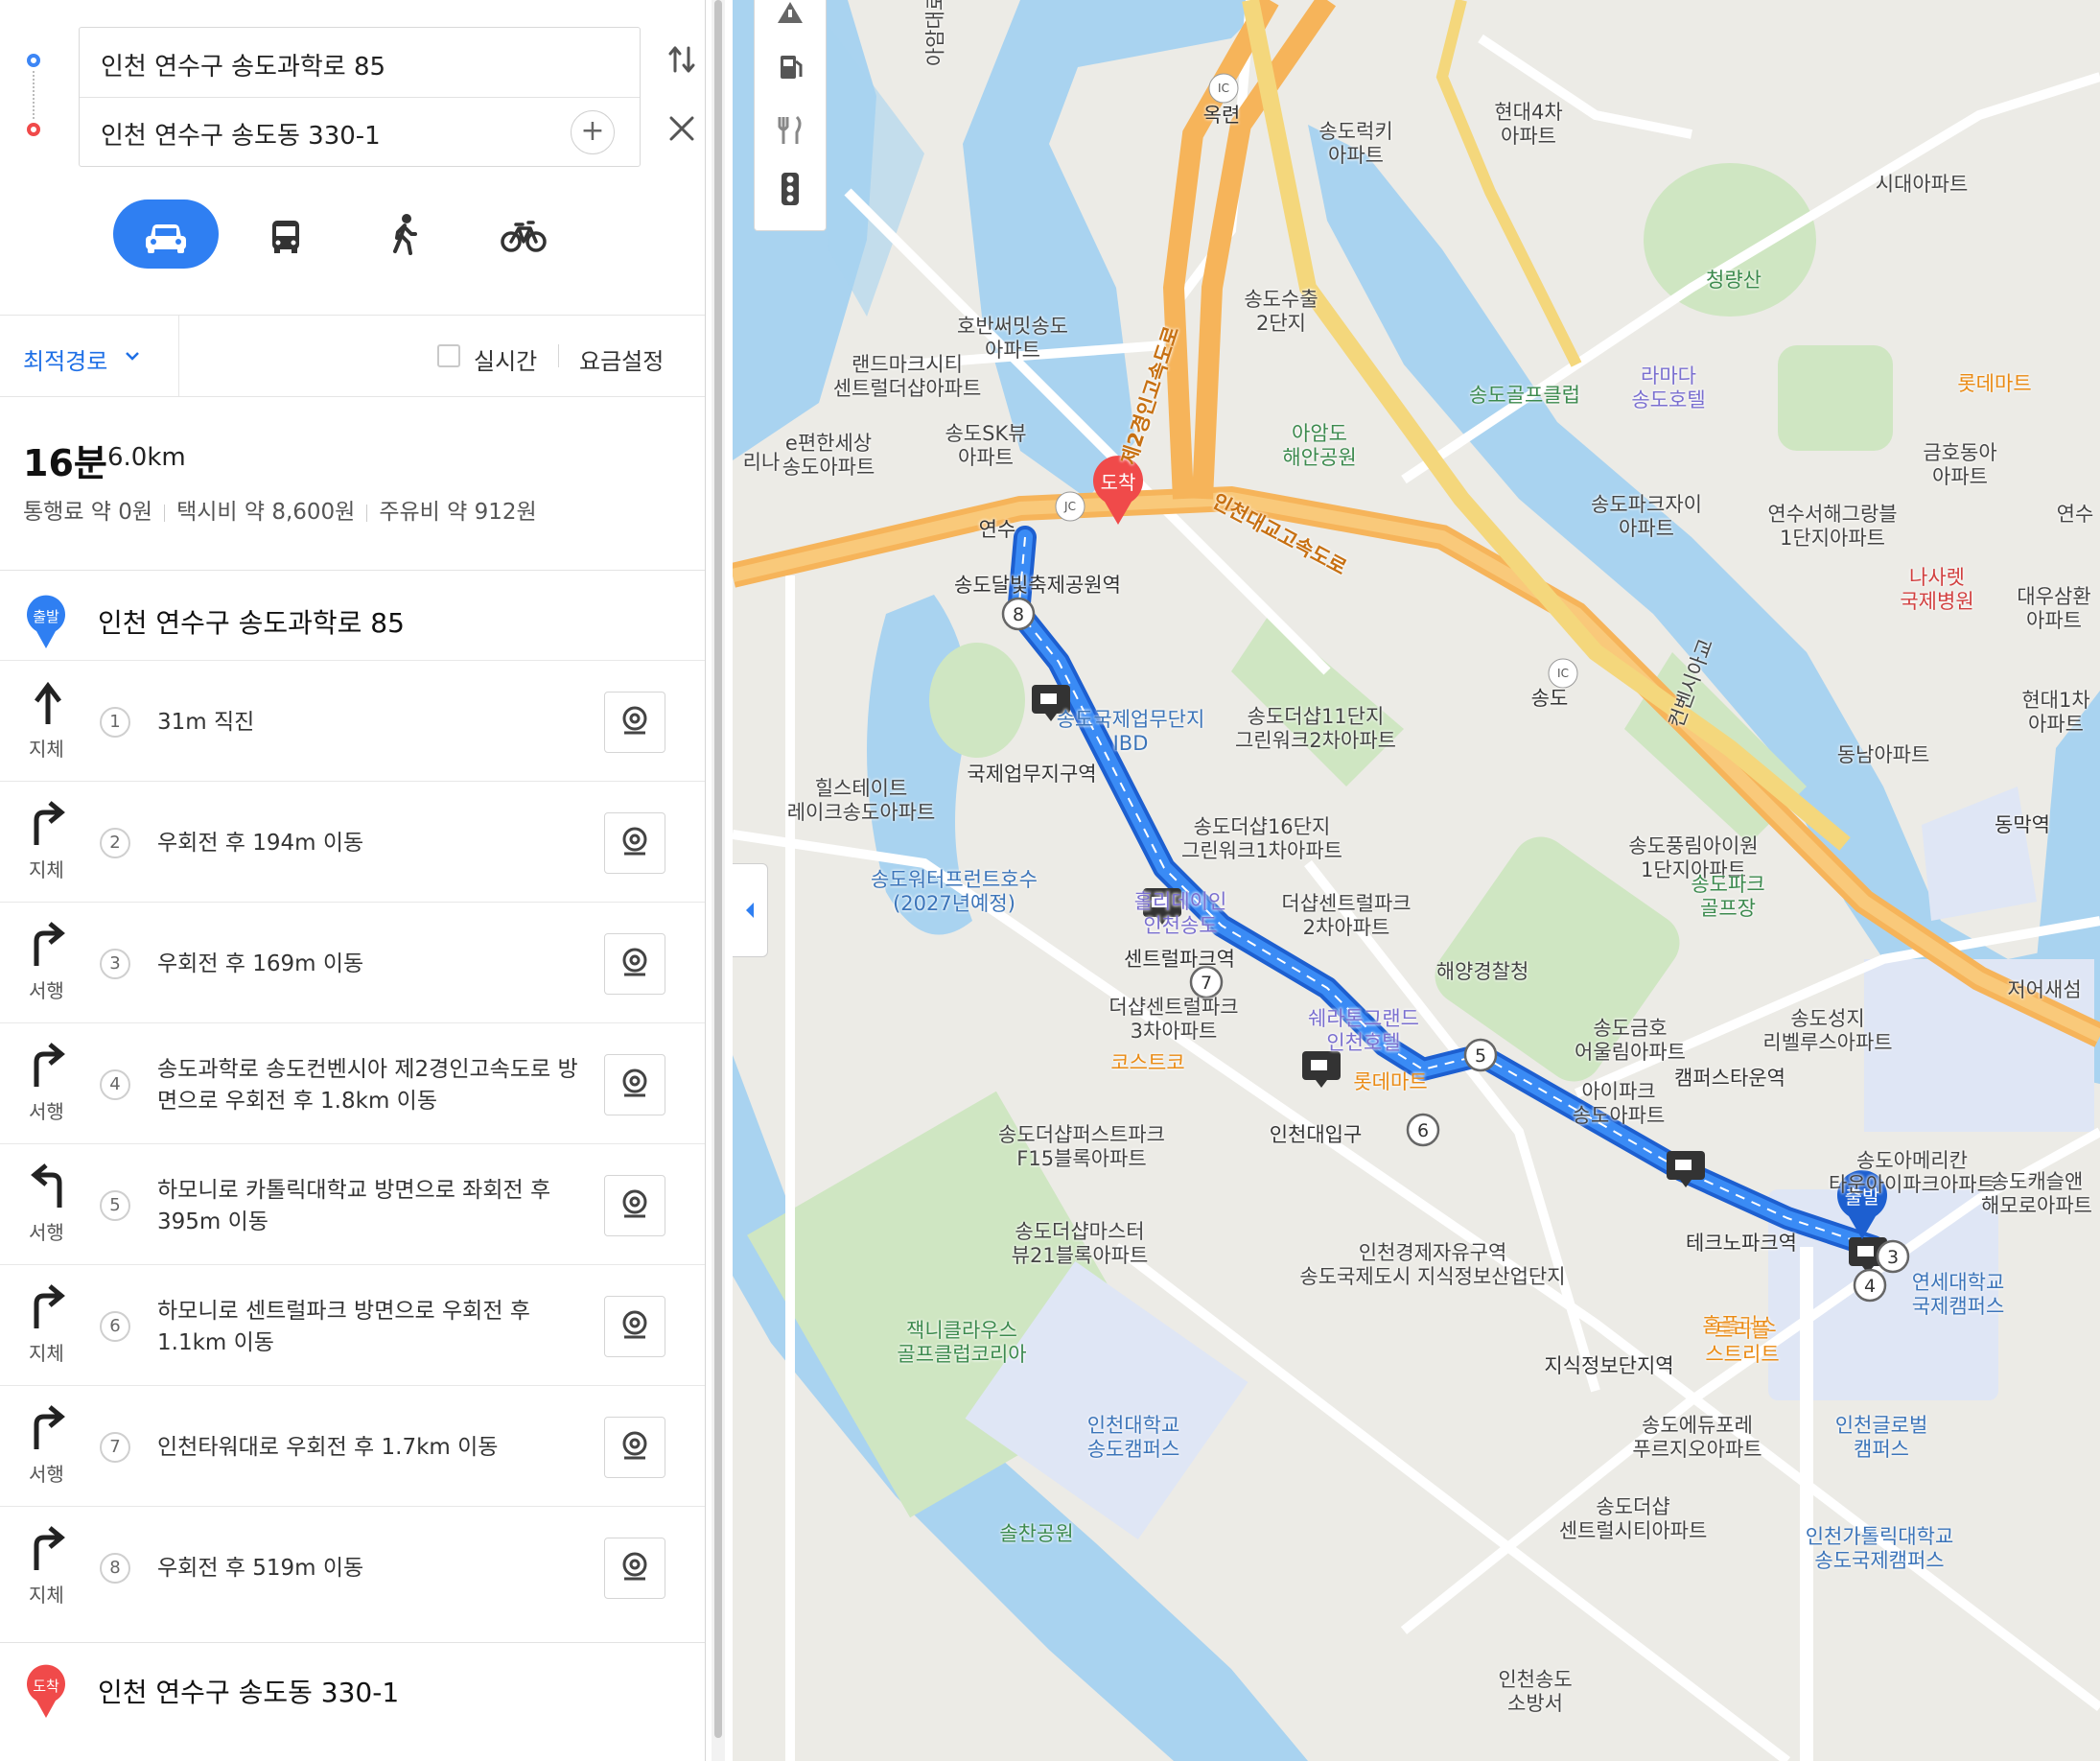 This screenshot has width=2100, height=1761. Describe the element at coordinates (285, 234) in the screenshot. I see `transit-mode-button` at that location.